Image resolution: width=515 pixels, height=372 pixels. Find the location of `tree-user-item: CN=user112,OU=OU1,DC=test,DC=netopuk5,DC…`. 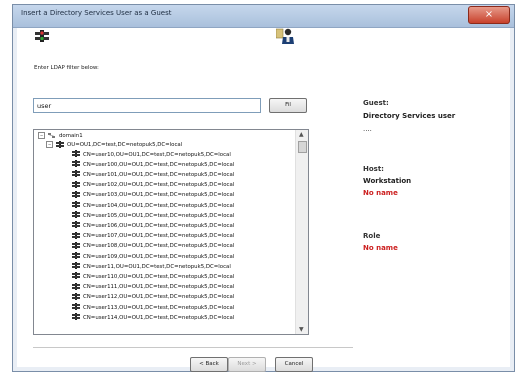

tree-user-item: CN=user112,OU=OU1,DC=test,DC=netopuk5,DC… is located at coordinates (153, 297).